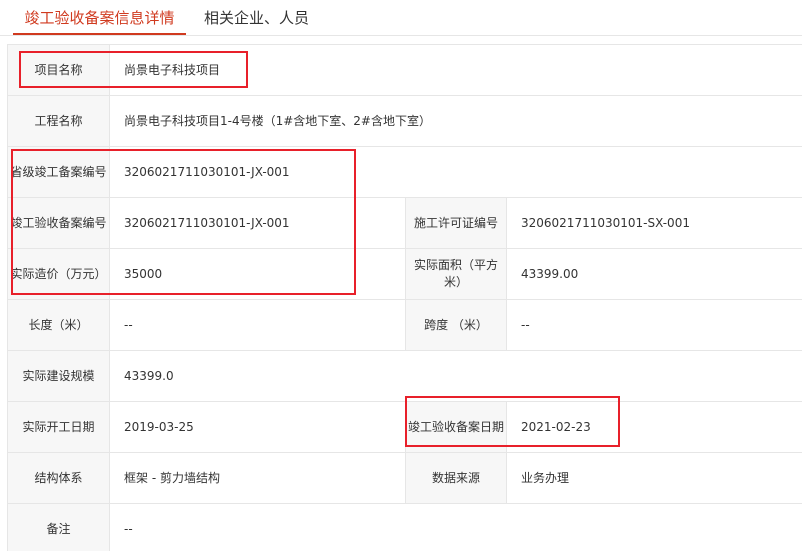 Image resolution: width=802 pixels, height=551 pixels. I want to click on row-actual-scale: 实际建设规模 43399.0, so click(405, 376).